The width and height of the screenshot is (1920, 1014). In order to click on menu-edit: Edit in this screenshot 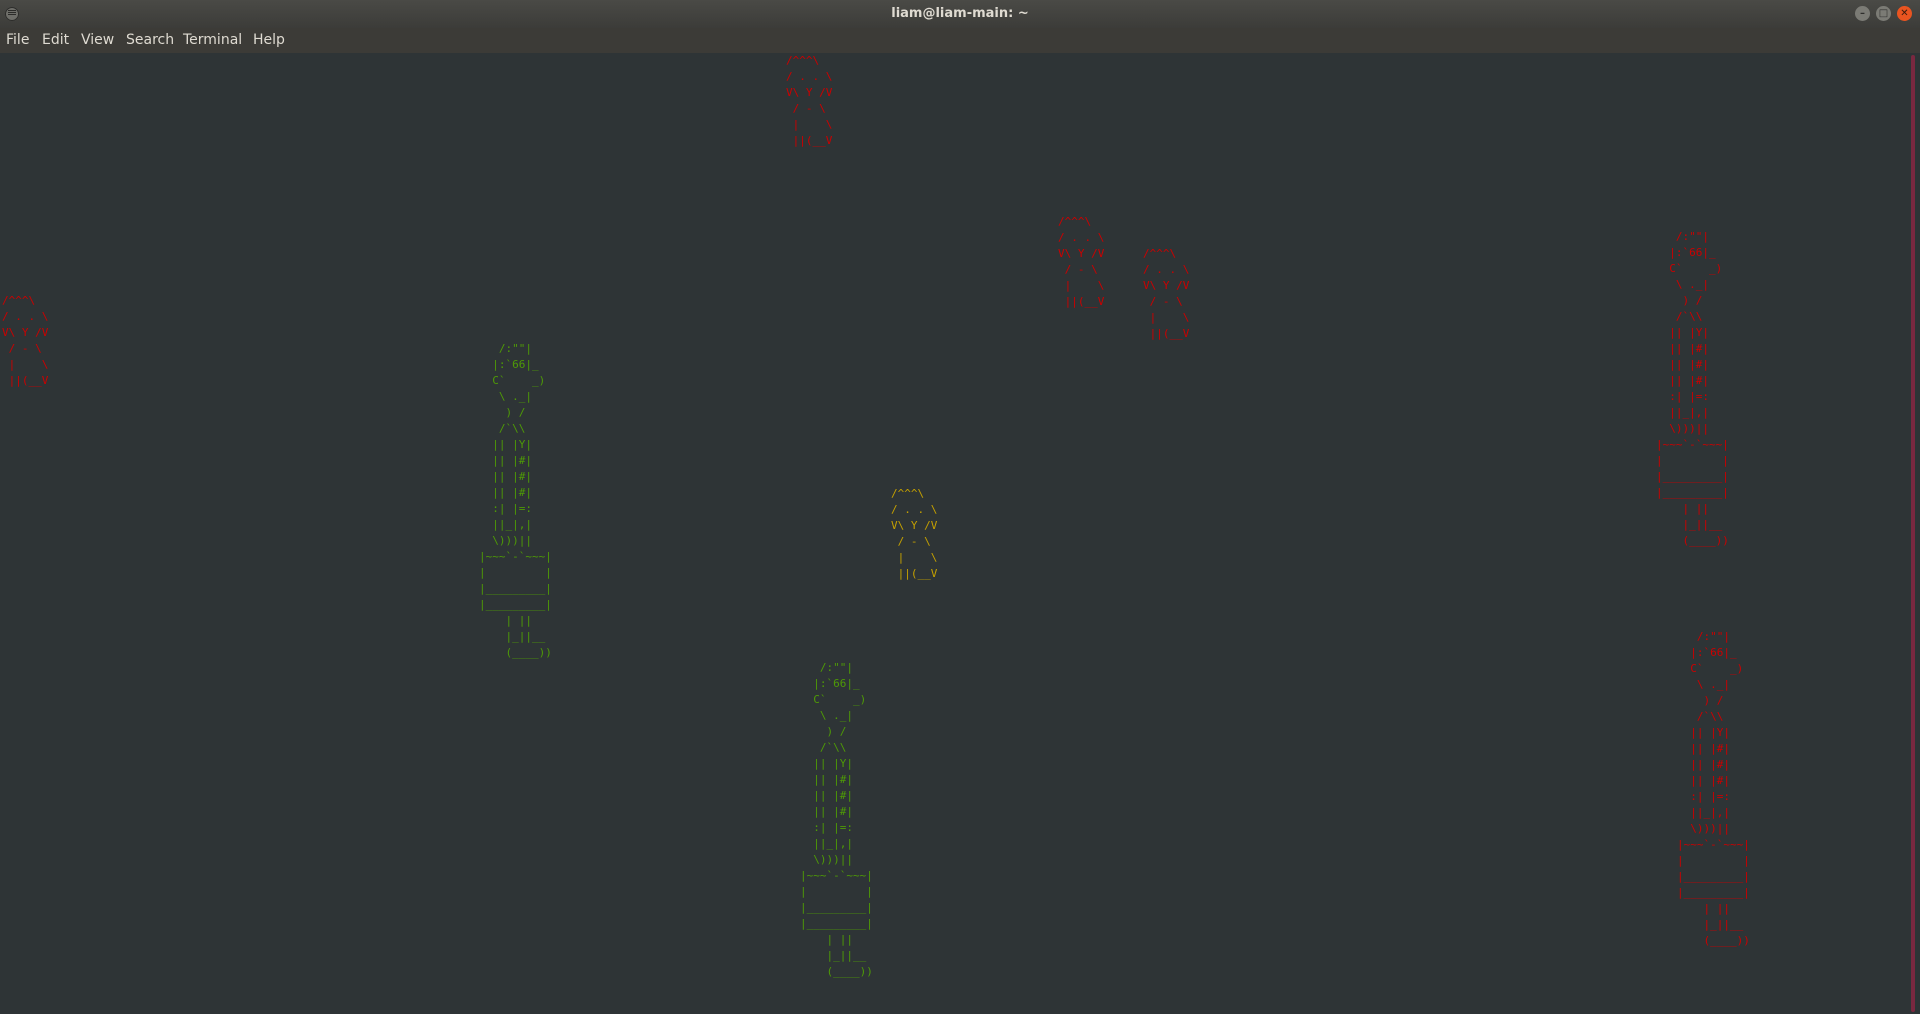, I will do `click(55, 40)`.